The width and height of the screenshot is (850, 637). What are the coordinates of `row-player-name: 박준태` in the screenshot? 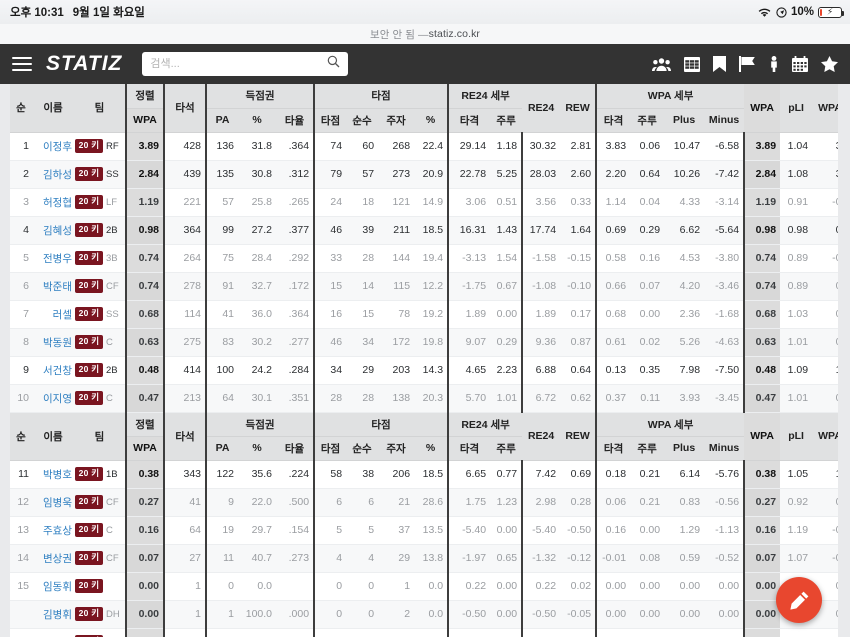 It's located at (53, 286).